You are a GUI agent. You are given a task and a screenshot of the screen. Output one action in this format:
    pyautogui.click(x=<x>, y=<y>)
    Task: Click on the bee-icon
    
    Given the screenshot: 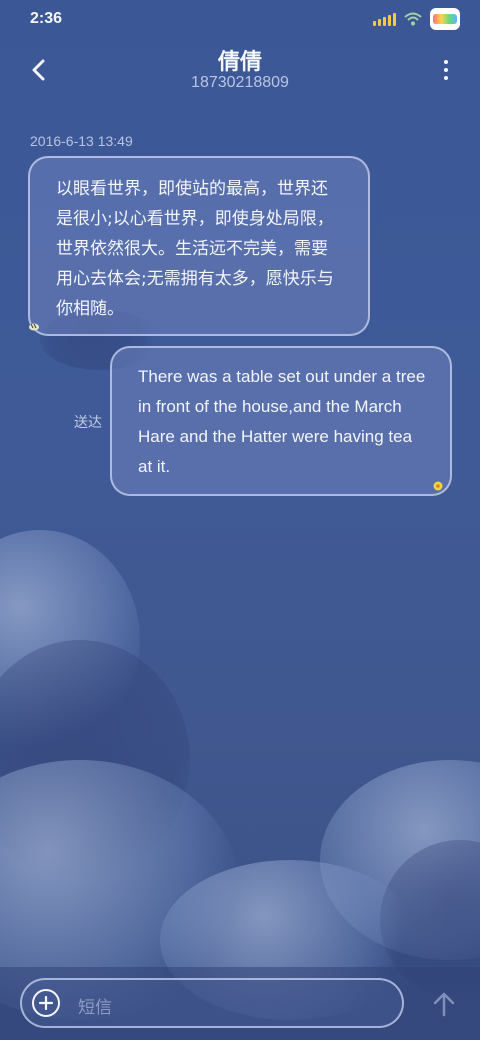 What is the action you would take?
    pyautogui.click(x=34, y=327)
    